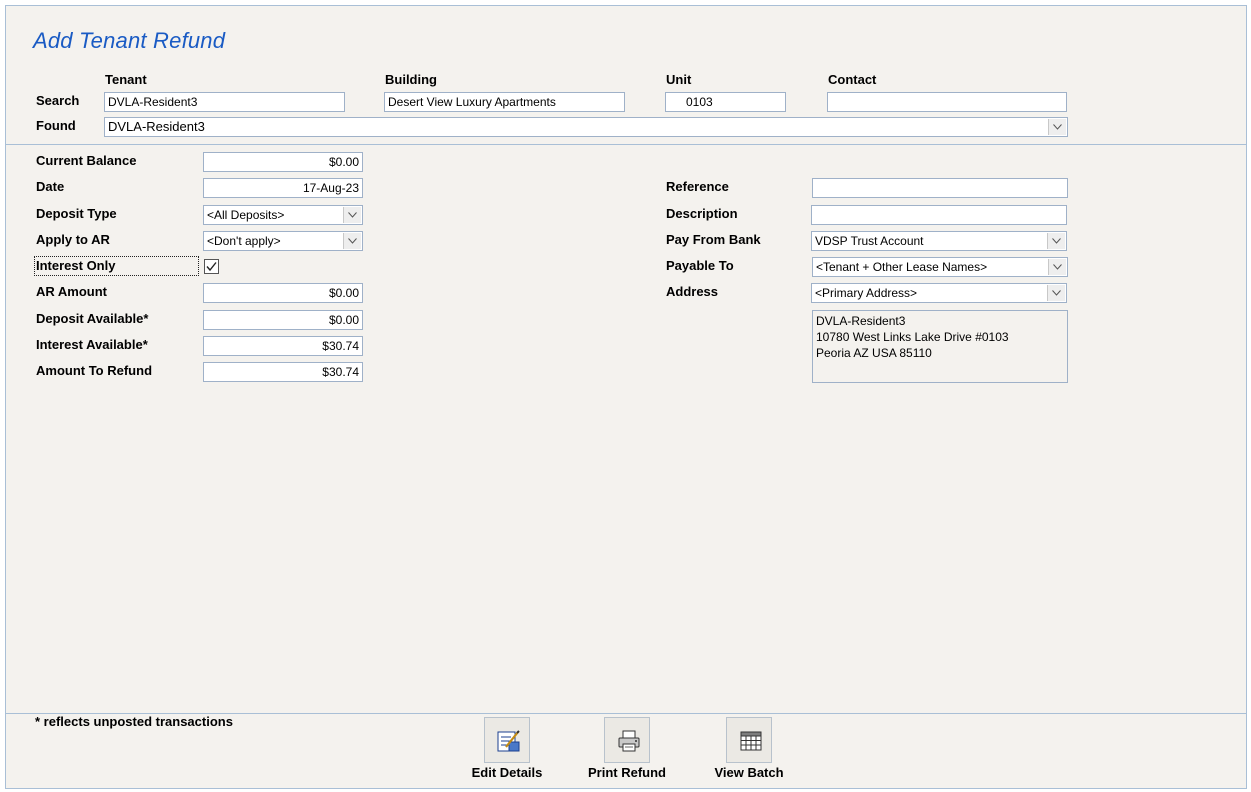 The width and height of the screenshot is (1251, 792). Describe the element at coordinates (411, 79) in the screenshot. I see `building-header: Building` at that location.